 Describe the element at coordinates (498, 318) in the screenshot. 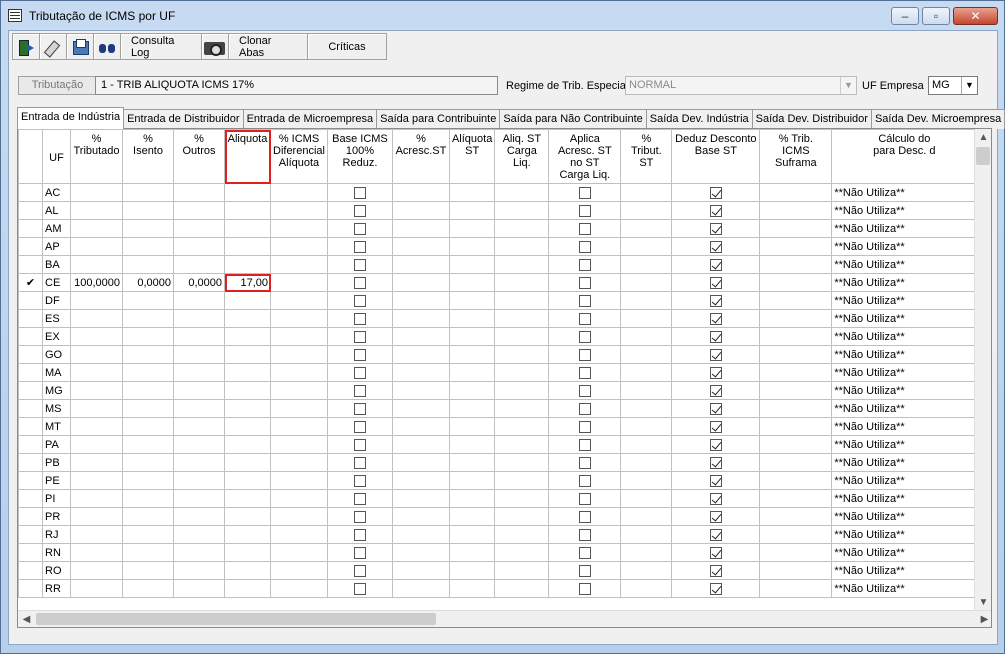

I see `table-row: ES **Não Utiliza**` at that location.